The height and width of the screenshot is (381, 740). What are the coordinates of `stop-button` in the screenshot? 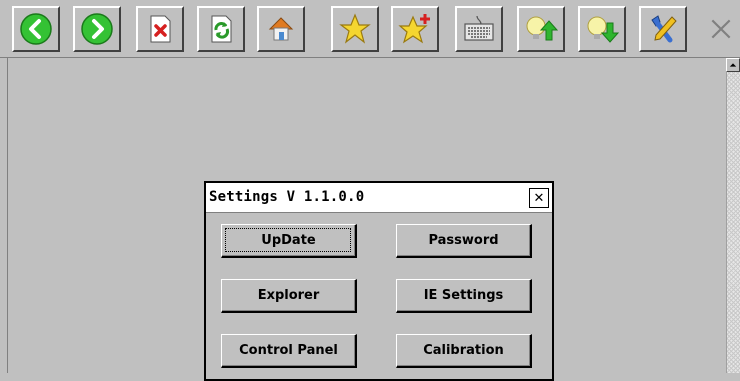 It's located at (160, 29).